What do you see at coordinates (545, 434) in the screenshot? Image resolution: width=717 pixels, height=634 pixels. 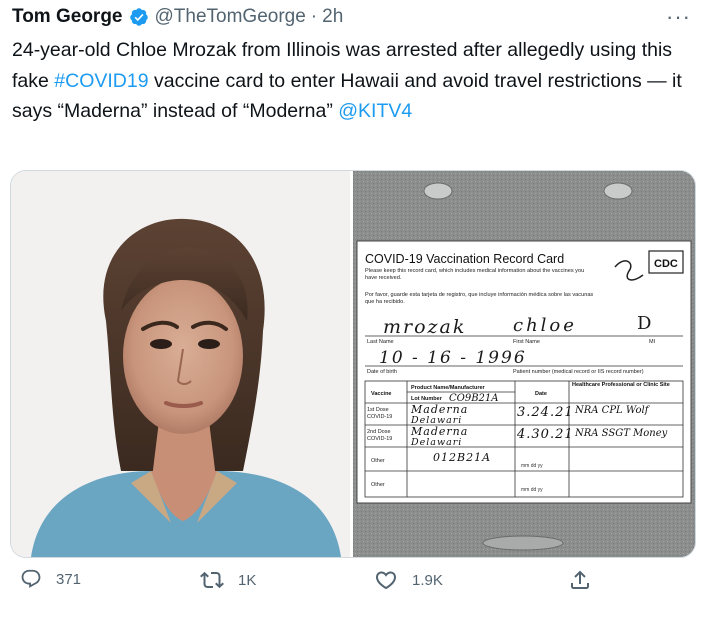 I see `handwritten-r2-date: 4.30.21` at bounding box center [545, 434].